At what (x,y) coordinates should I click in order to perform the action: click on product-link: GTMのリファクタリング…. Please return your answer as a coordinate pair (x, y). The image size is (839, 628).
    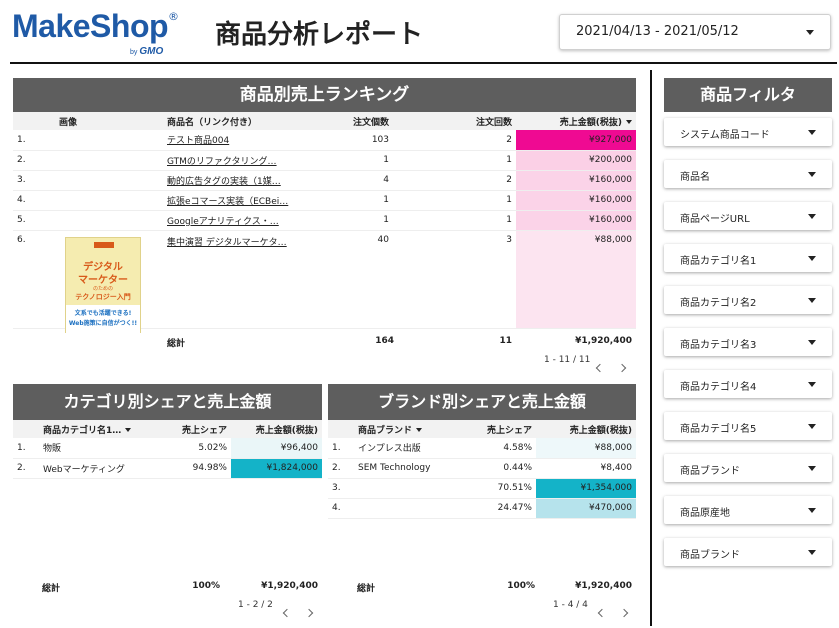
    Looking at the image, I should click on (222, 162).